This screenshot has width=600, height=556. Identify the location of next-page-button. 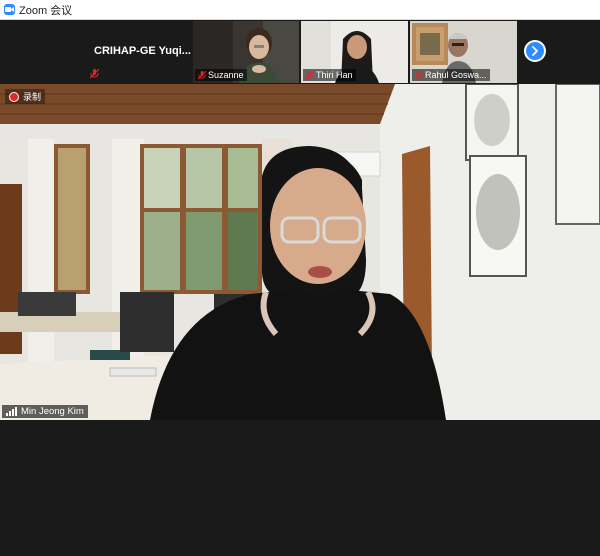
(535, 51).